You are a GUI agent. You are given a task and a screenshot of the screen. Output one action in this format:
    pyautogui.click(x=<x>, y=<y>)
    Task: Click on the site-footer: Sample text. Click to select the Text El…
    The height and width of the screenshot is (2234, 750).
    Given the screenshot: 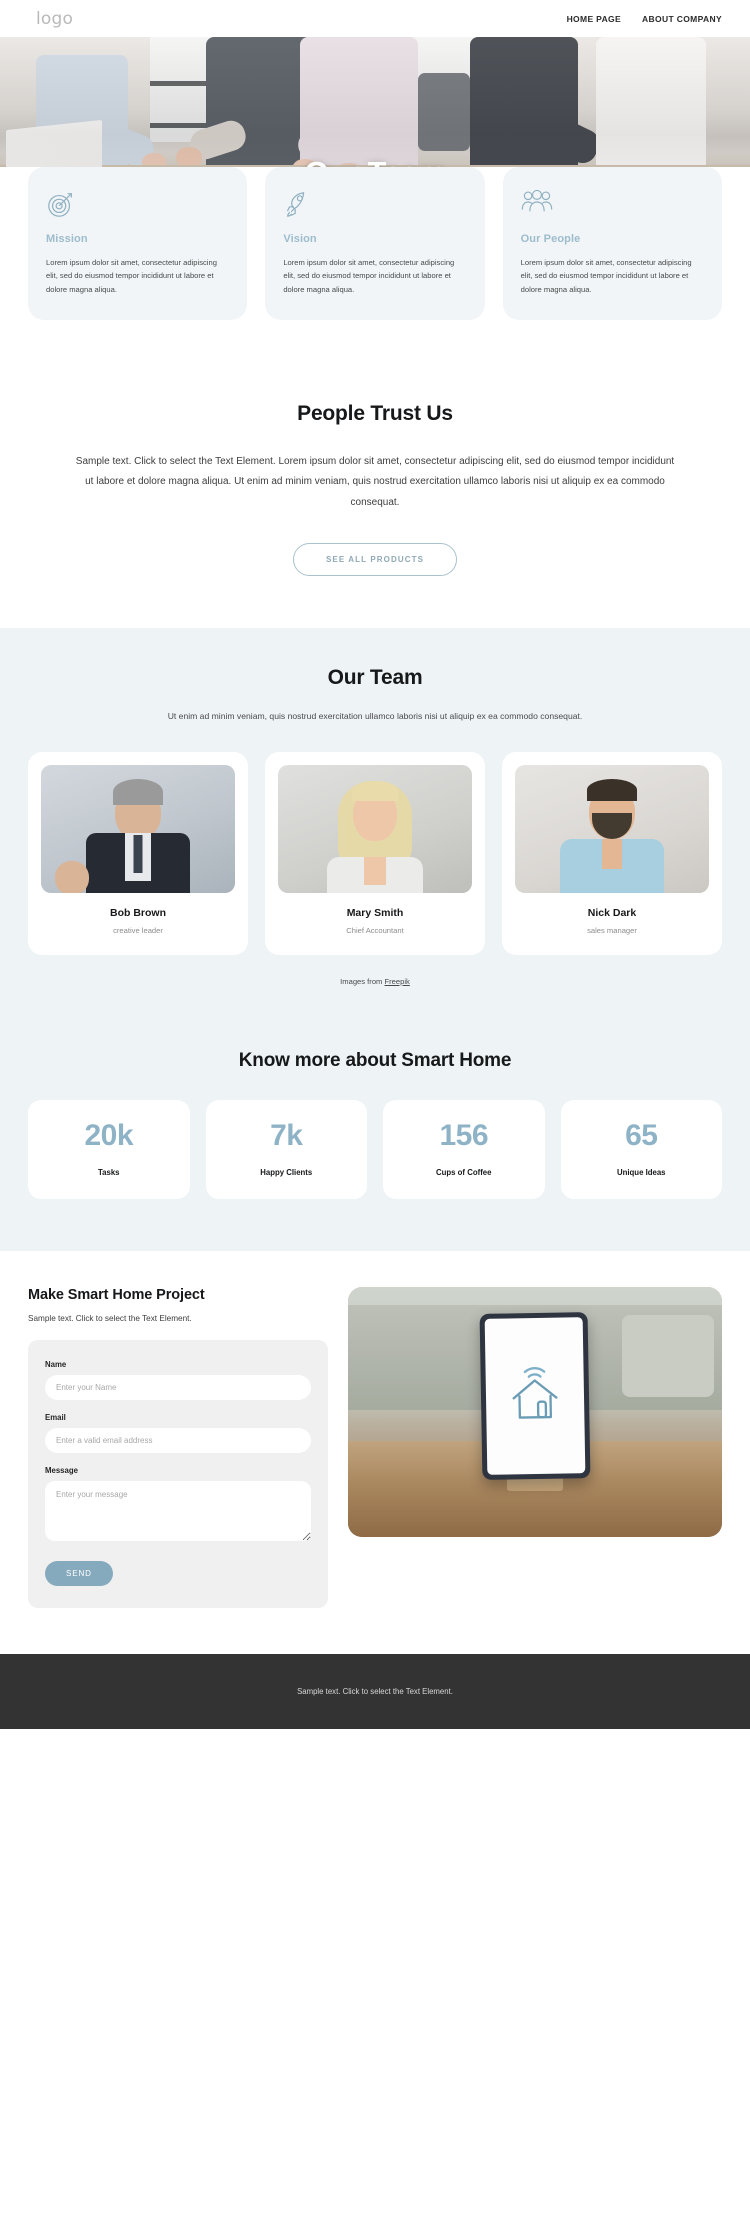 What is the action you would take?
    pyautogui.click(x=375, y=1691)
    